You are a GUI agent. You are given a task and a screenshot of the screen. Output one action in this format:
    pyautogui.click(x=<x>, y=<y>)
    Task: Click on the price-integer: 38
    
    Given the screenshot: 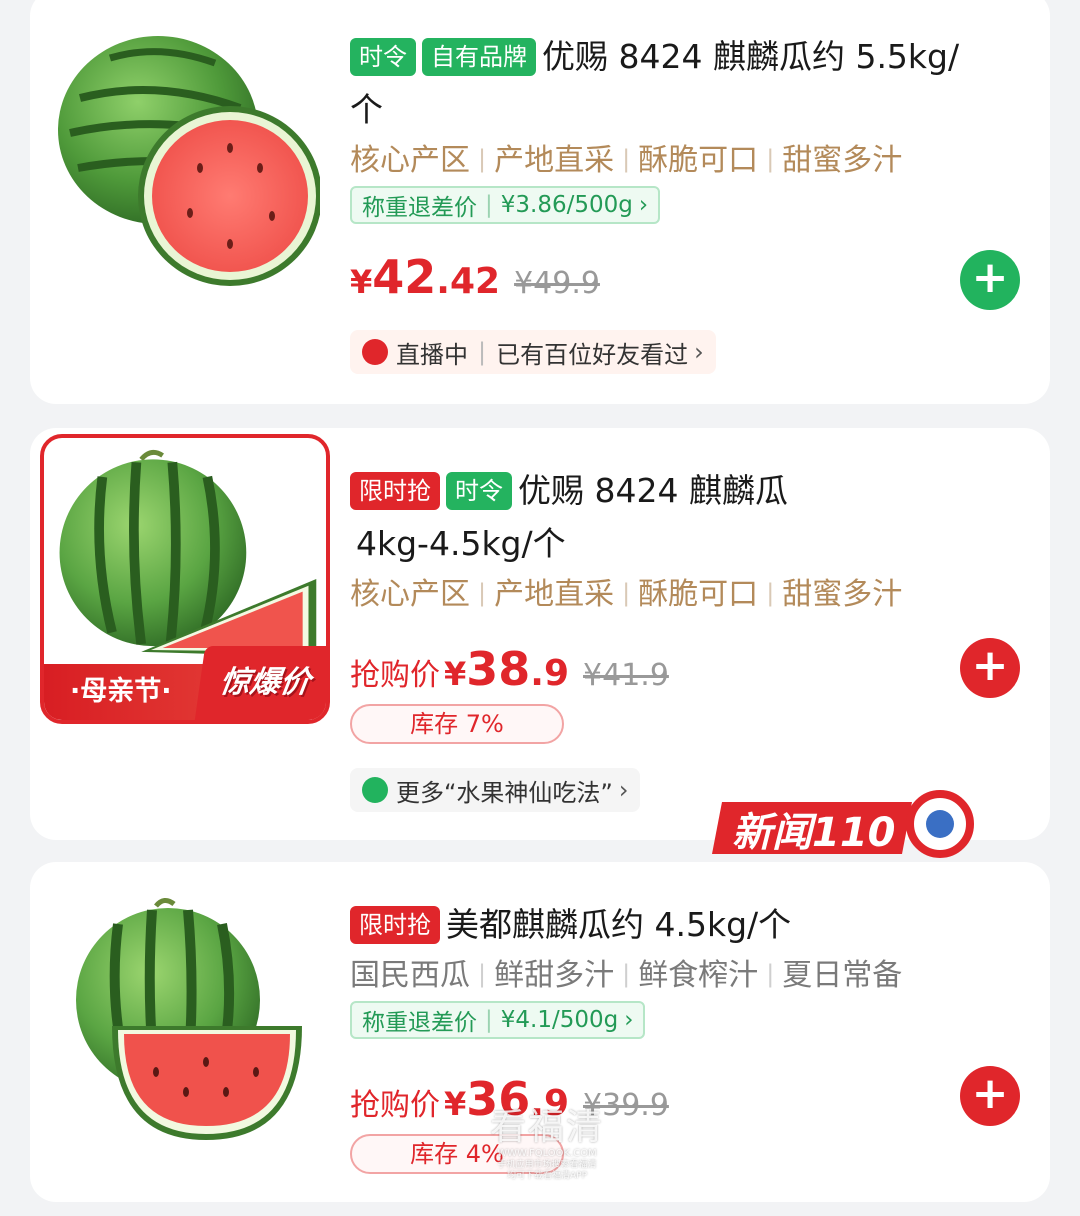 What is the action you would take?
    pyautogui.click(x=498, y=669)
    